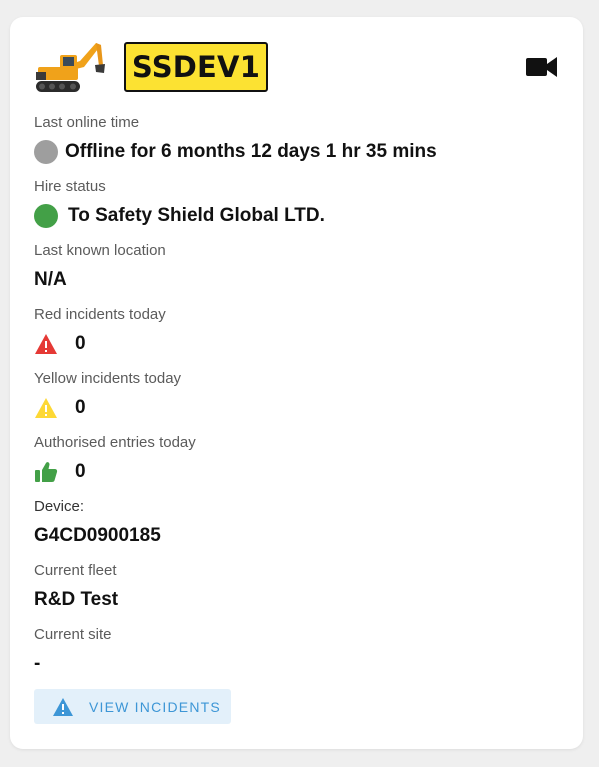 The width and height of the screenshot is (599, 767). I want to click on view-incidents-button: VIEW INCIDENTS, so click(132, 706).